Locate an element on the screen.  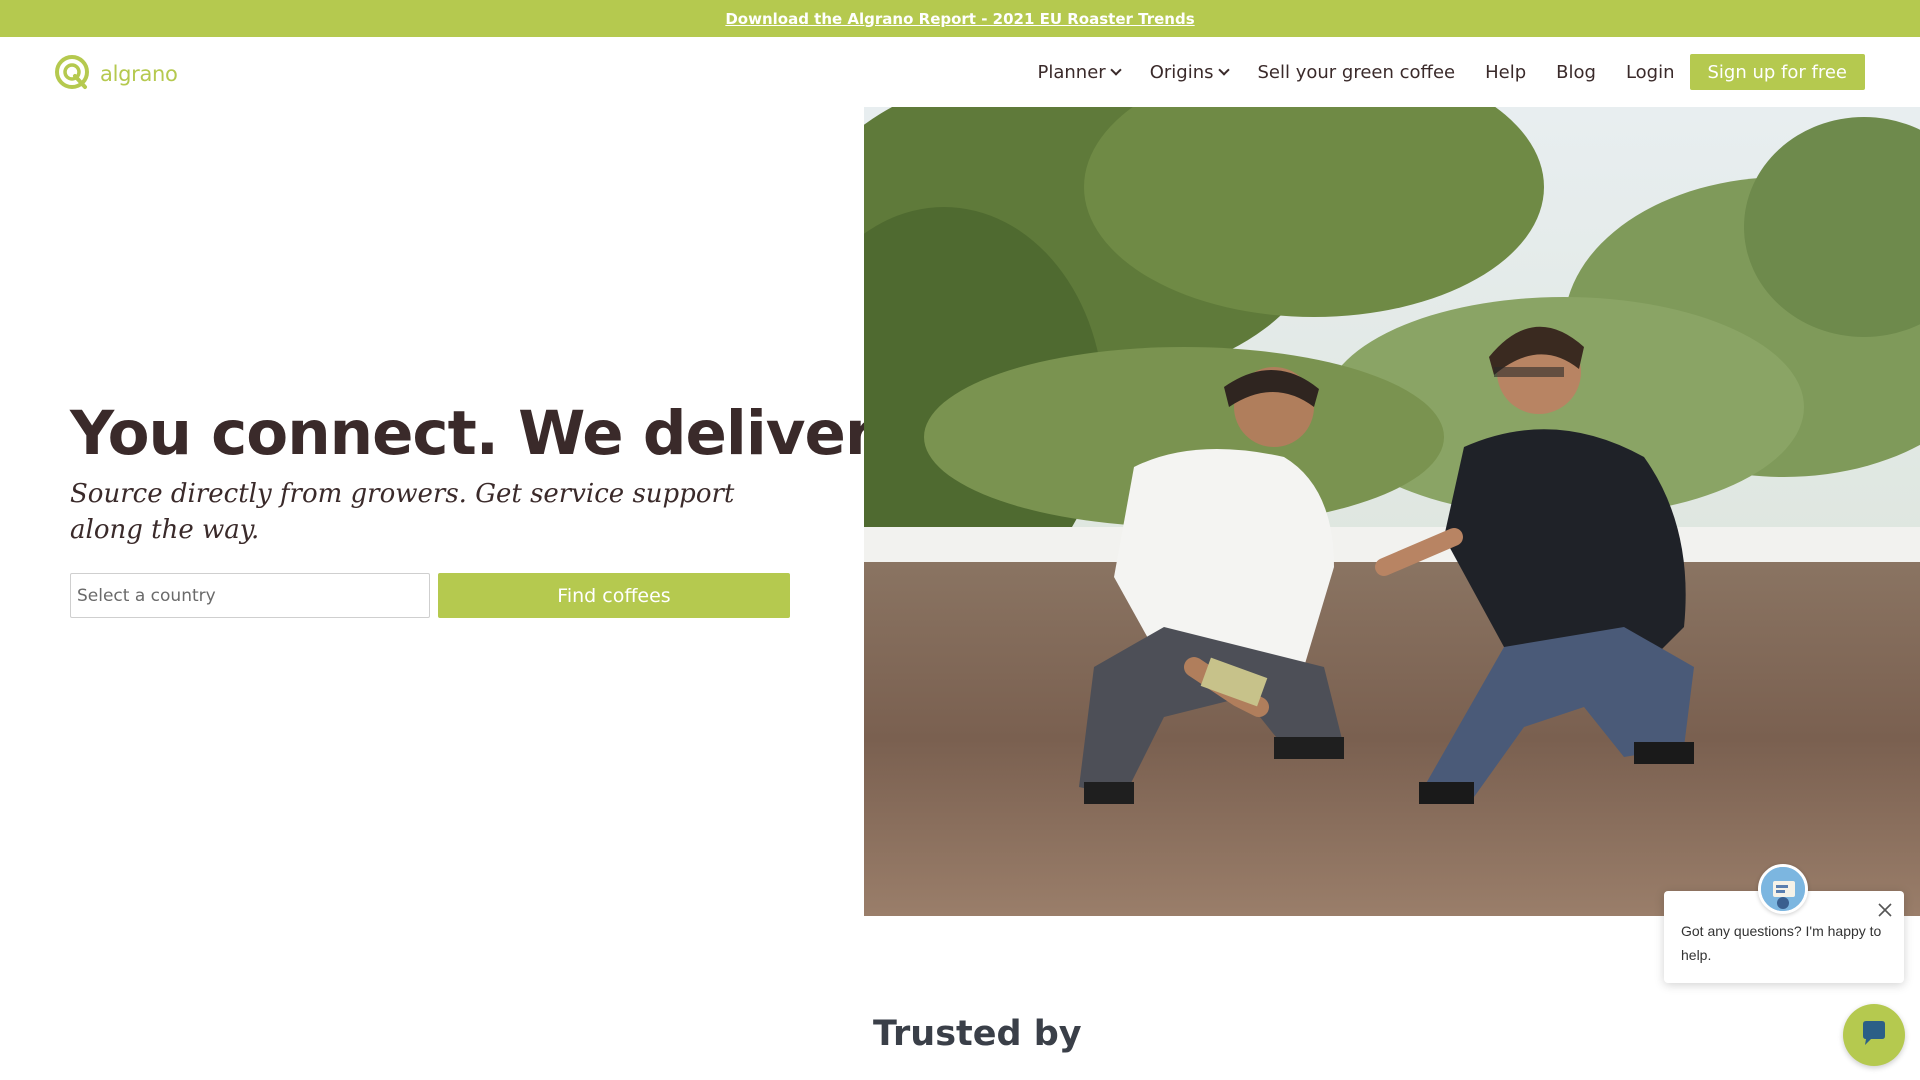
chat-bubble-icon is located at coordinates (1874, 1035).